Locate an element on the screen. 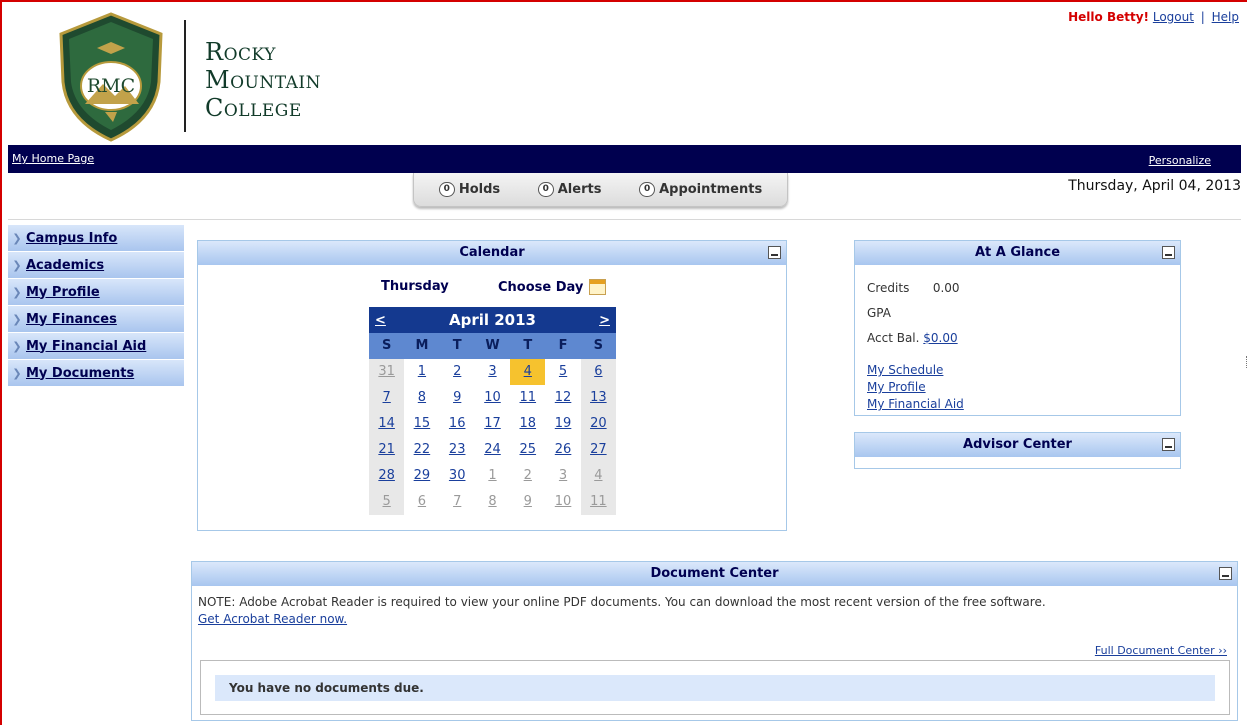 Image resolution: width=1251 pixels, height=727 pixels. calendar-day: 12 is located at coordinates (563, 398).